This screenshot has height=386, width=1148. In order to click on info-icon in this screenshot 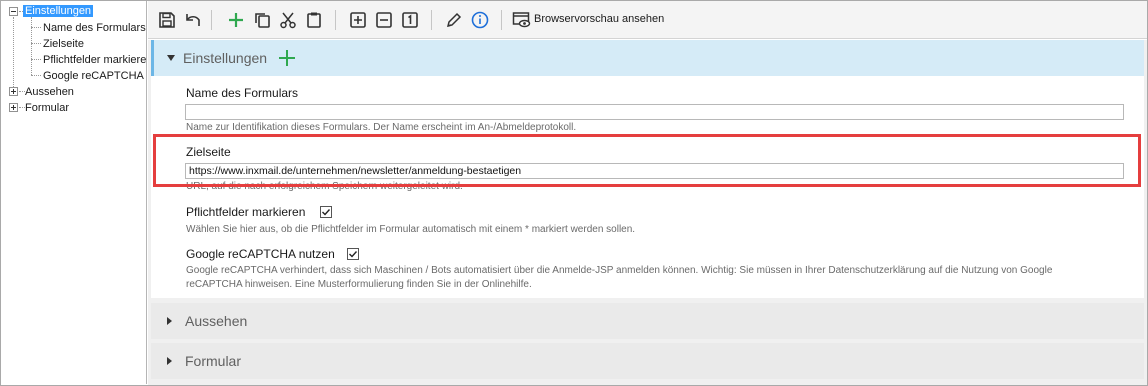, I will do `click(480, 20)`.